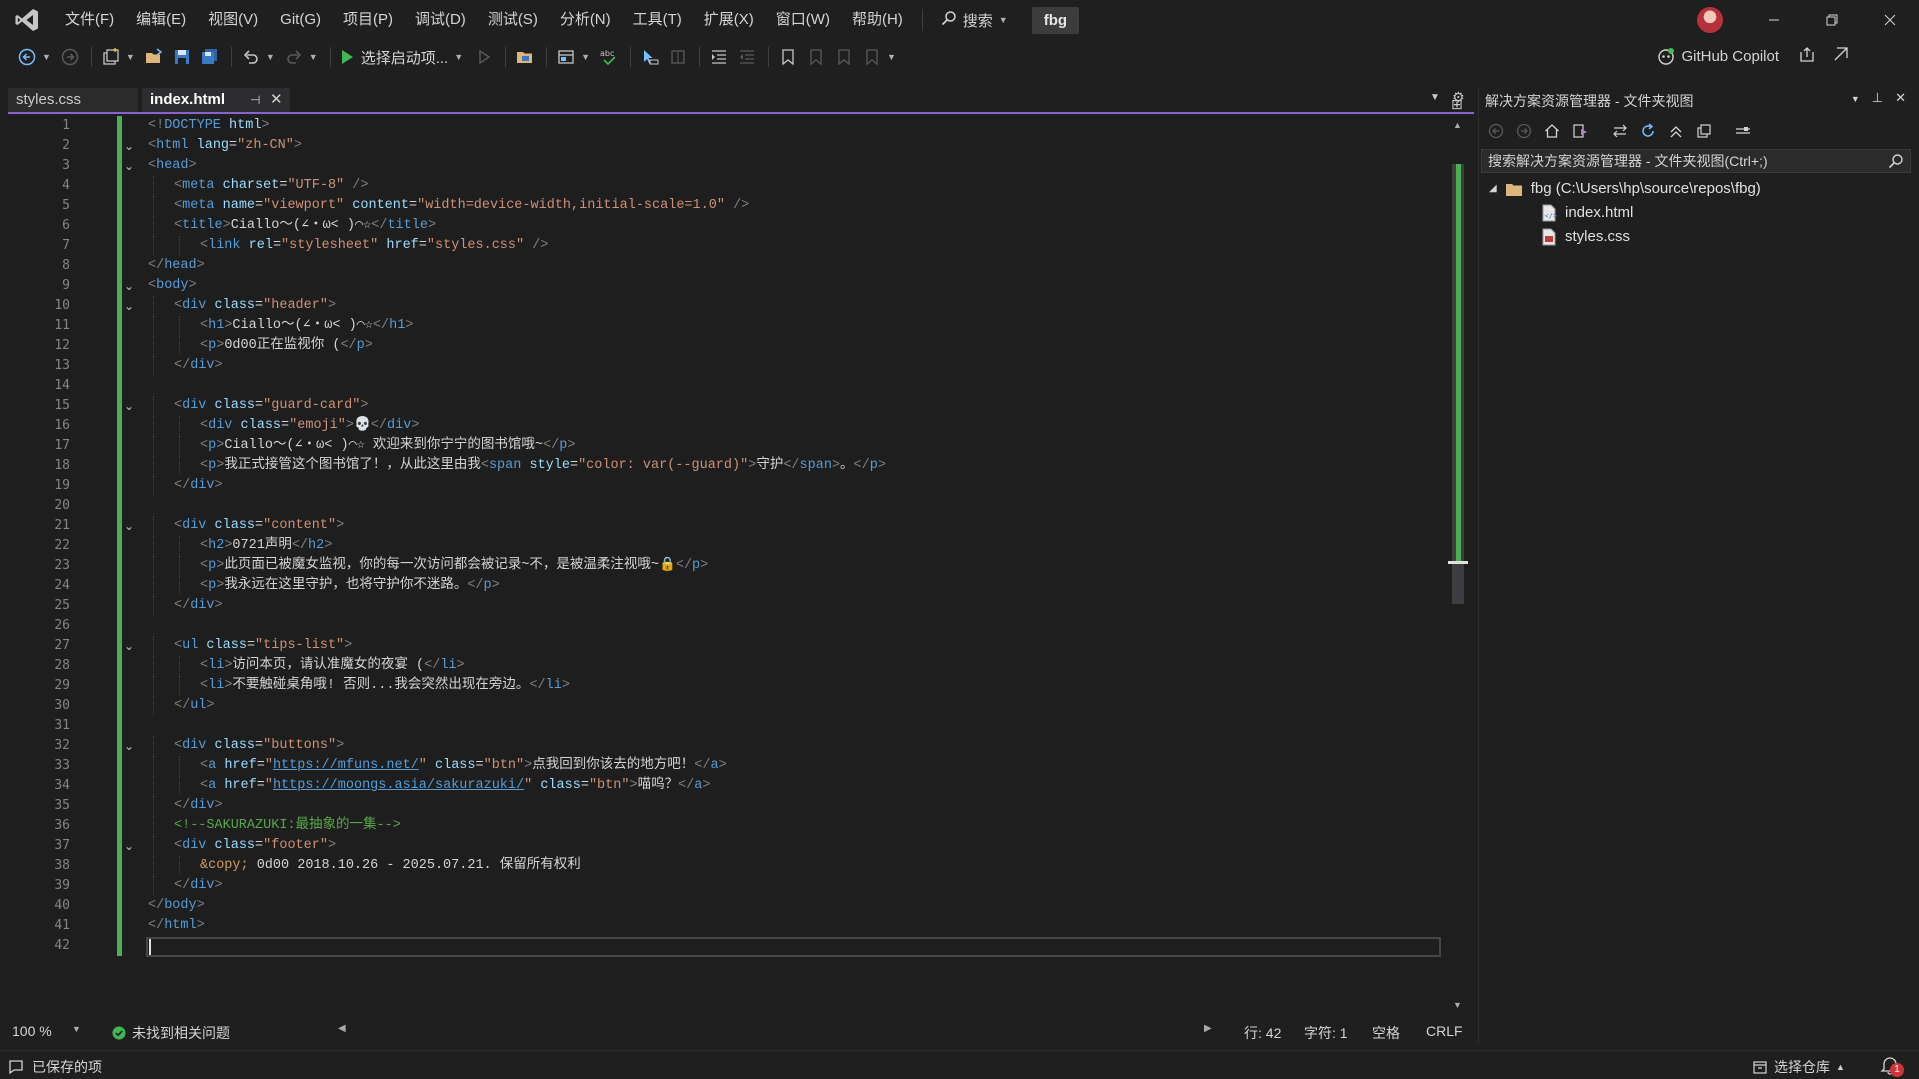 The width and height of the screenshot is (1919, 1079). What do you see at coordinates (844, 57) in the screenshot?
I see `next-bookmark-button` at bounding box center [844, 57].